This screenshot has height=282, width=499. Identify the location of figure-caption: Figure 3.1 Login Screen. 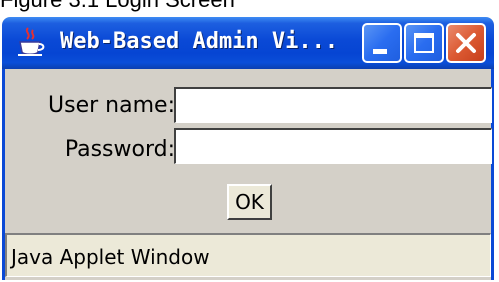
(117, 6).